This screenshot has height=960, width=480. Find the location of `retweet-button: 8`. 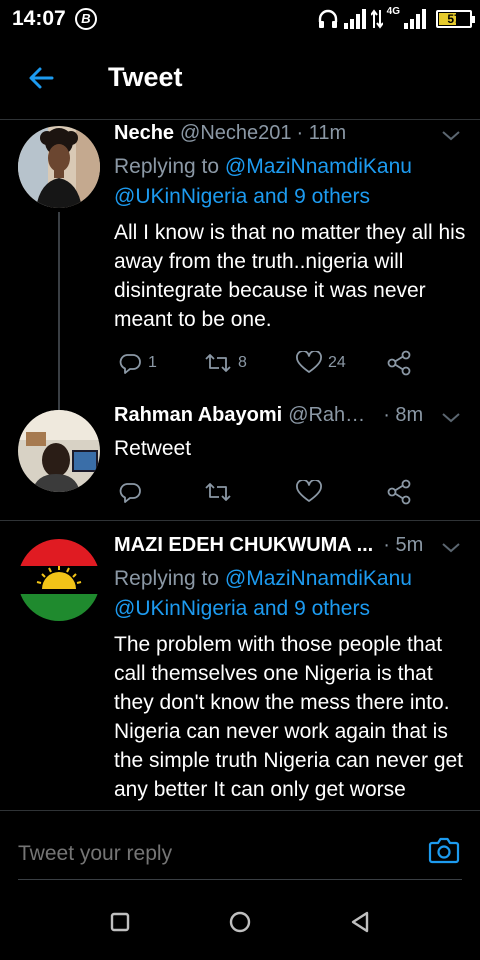

retweet-button: 8 is located at coordinates (225, 363).